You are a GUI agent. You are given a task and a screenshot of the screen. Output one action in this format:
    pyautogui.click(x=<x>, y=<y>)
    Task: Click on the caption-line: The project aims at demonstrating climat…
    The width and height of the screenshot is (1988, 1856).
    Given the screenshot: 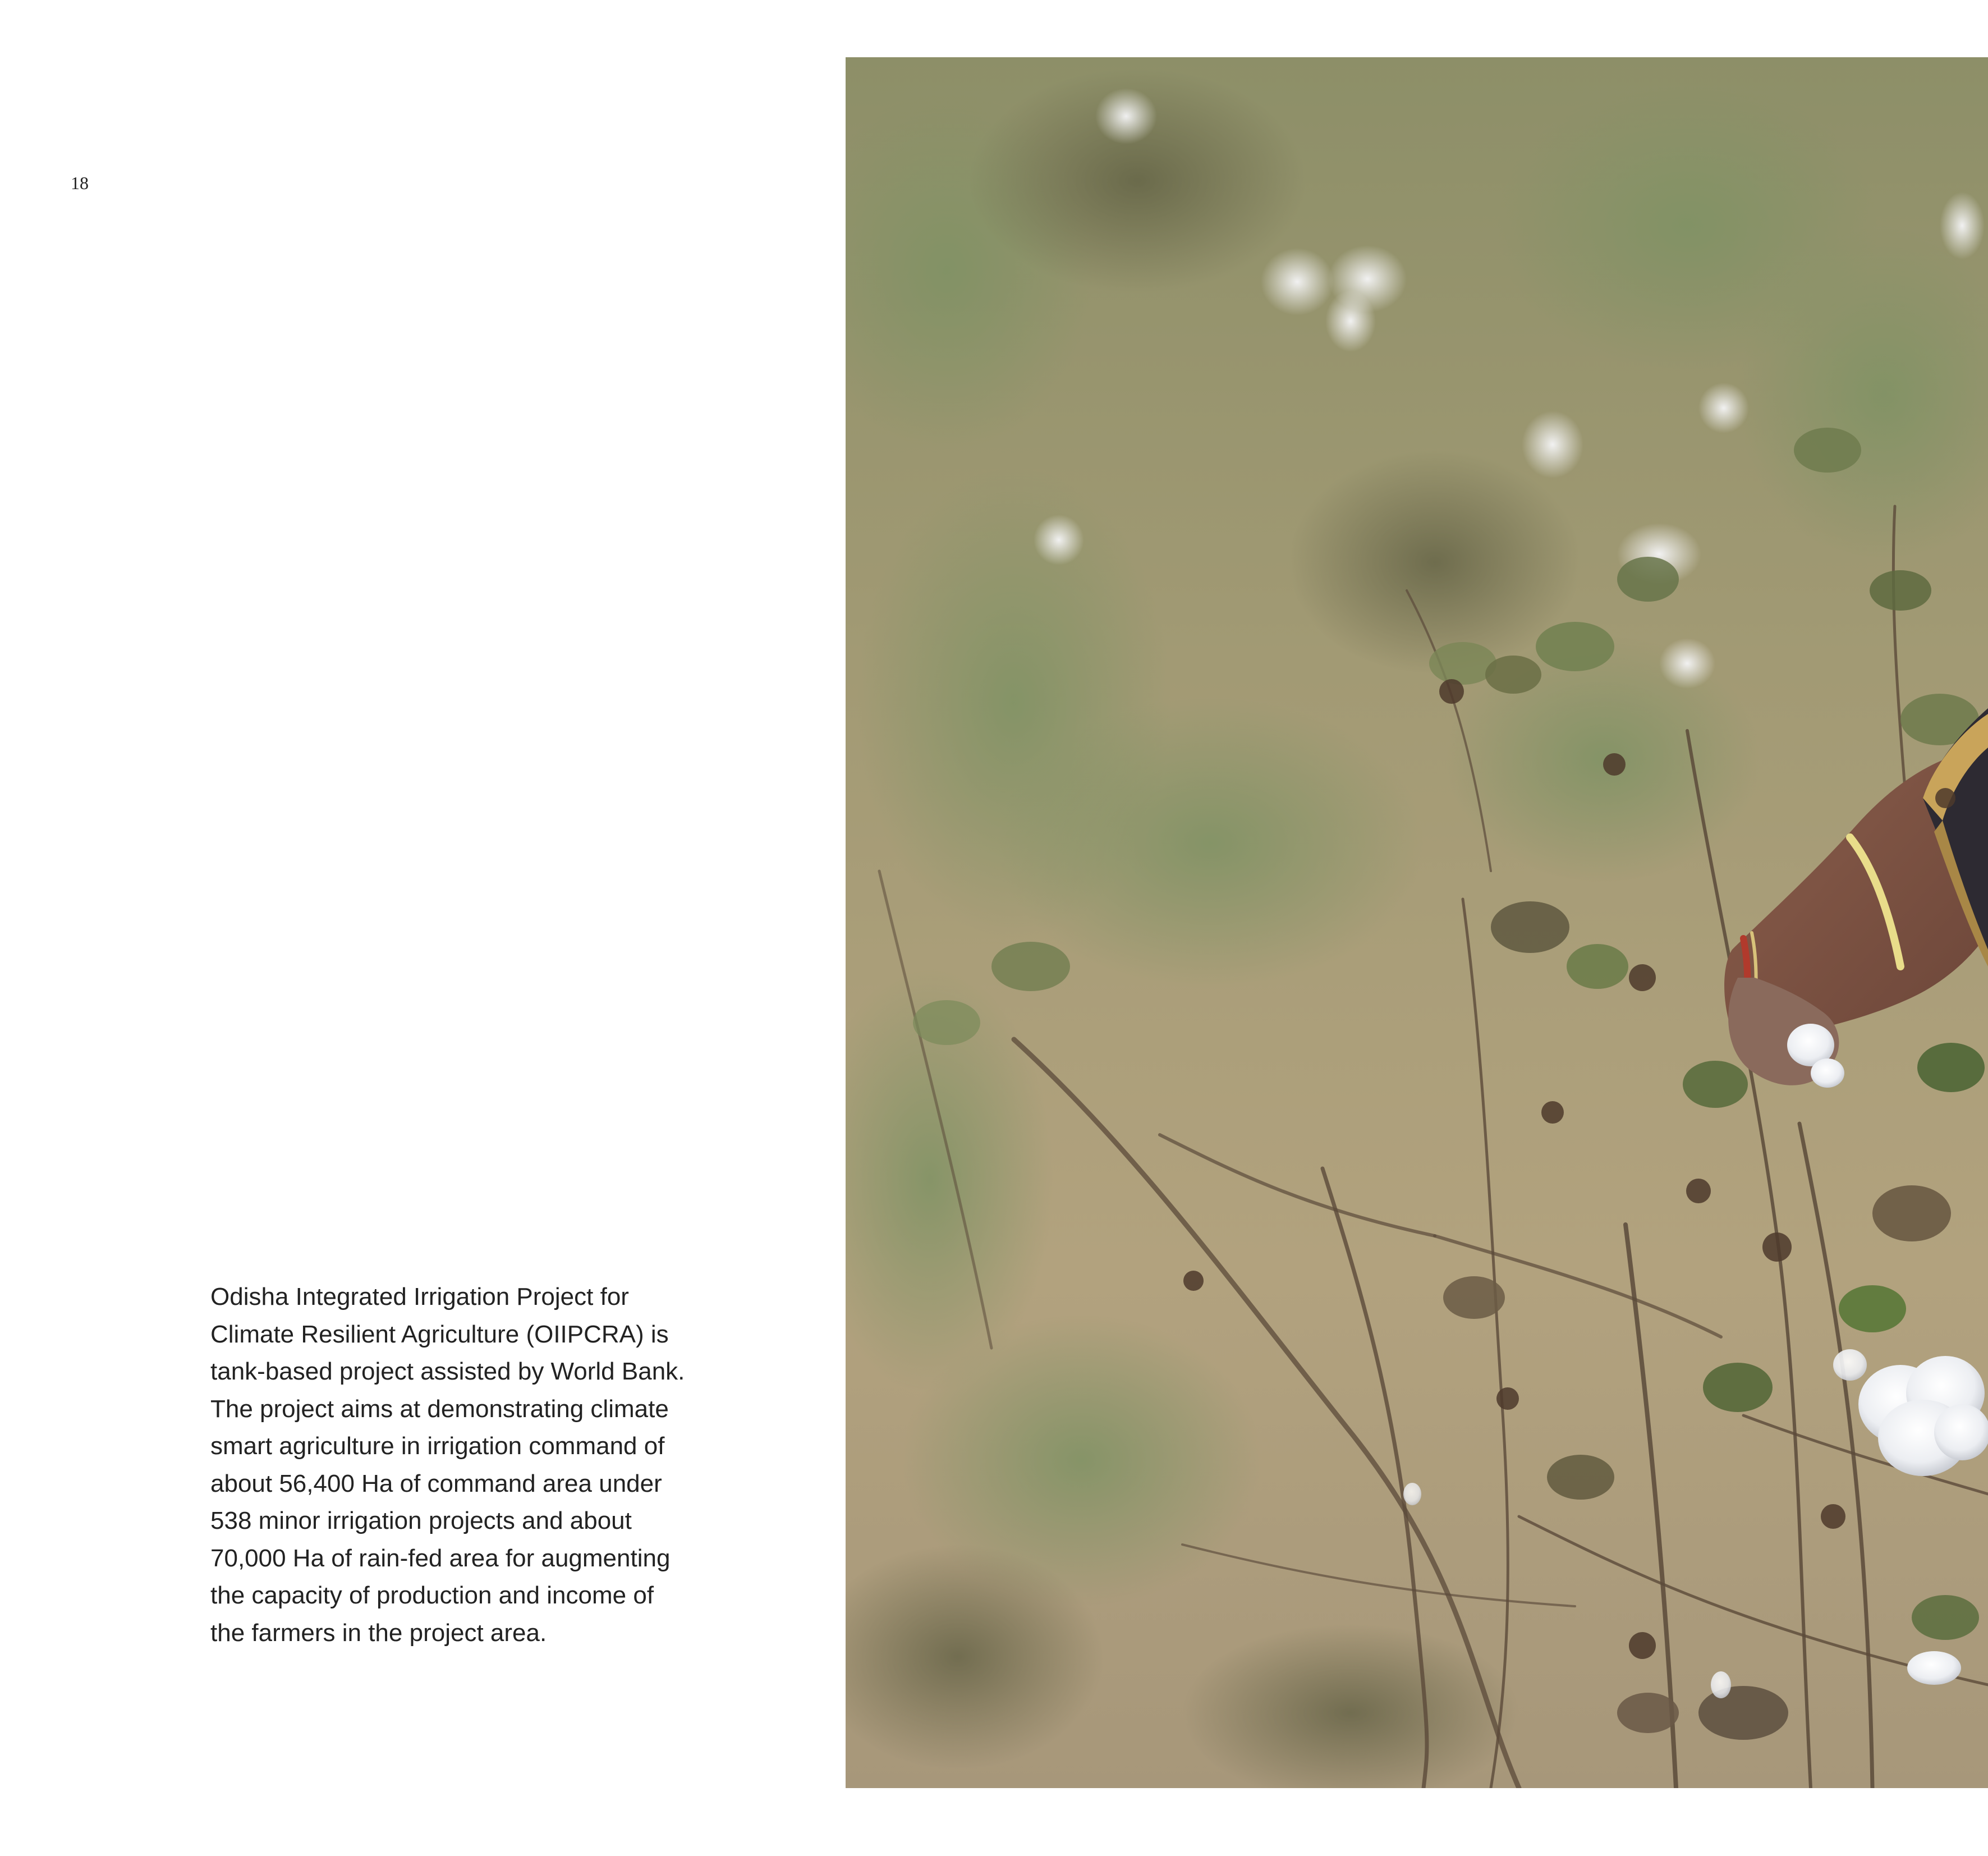 What is the action you would take?
    pyautogui.click(x=439, y=1409)
    